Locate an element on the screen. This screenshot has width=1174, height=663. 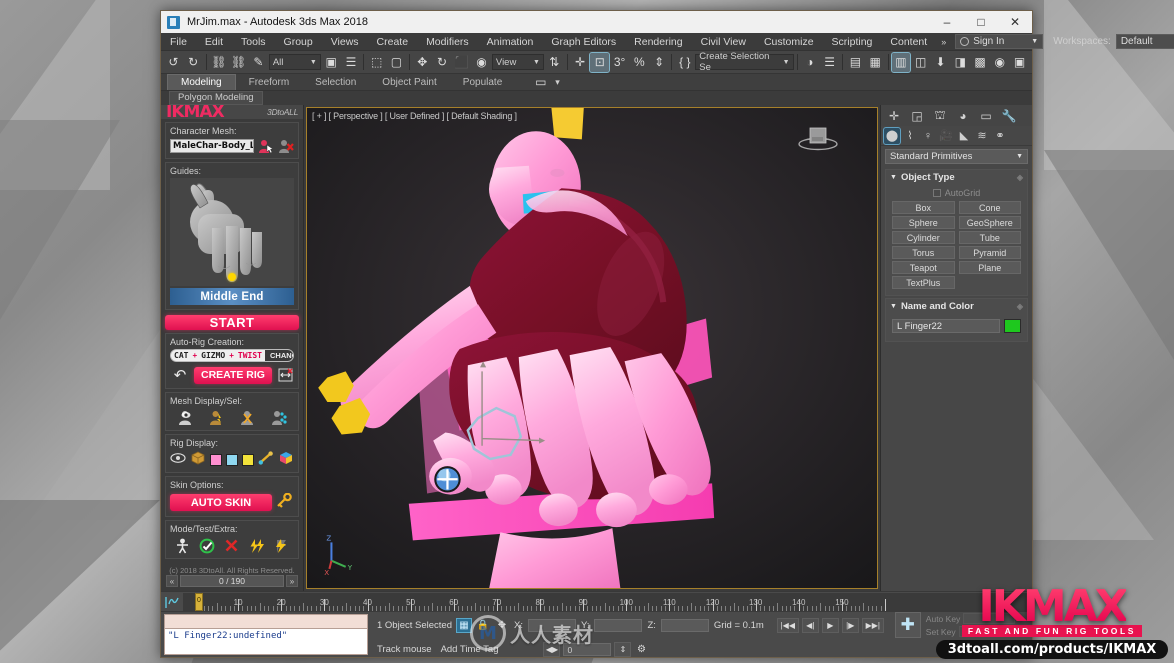
color-cube-icon is located at coordinates (286, 459).